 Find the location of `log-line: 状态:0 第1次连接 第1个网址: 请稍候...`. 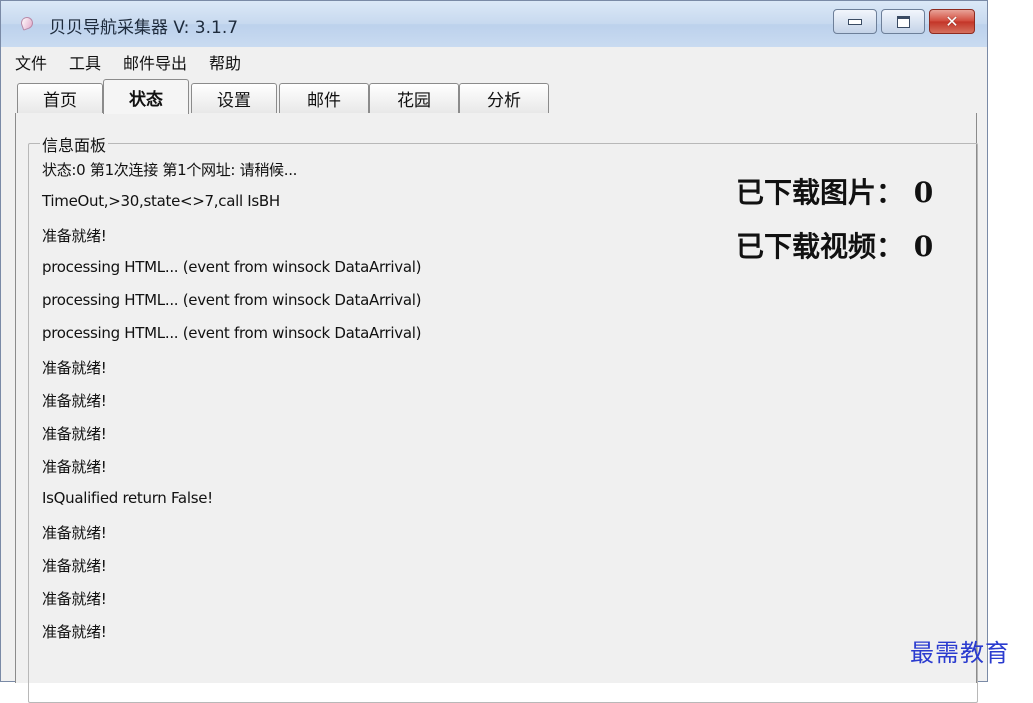

log-line: 状态:0 第1次连接 第1个网址: 请稍候... is located at coordinates (170, 170).